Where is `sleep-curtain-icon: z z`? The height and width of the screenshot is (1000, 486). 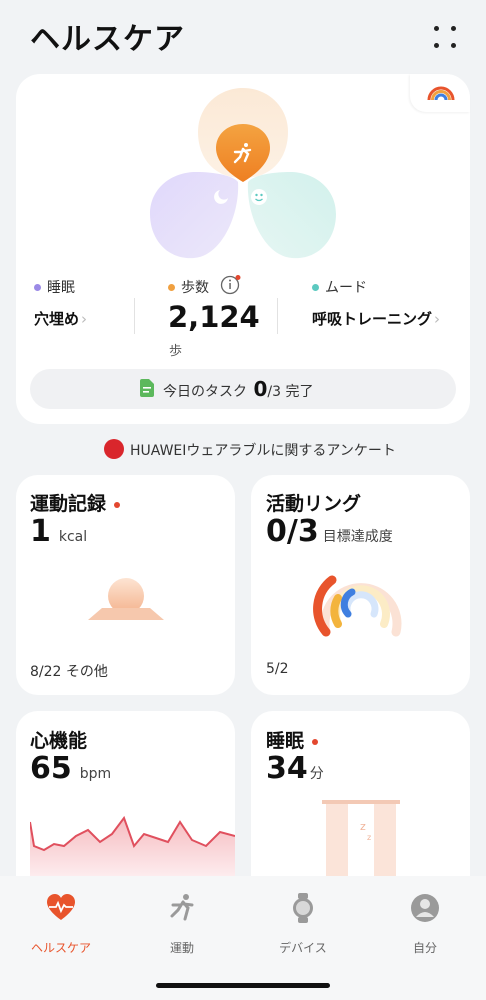 sleep-curtain-icon: z z is located at coordinates (361, 838).